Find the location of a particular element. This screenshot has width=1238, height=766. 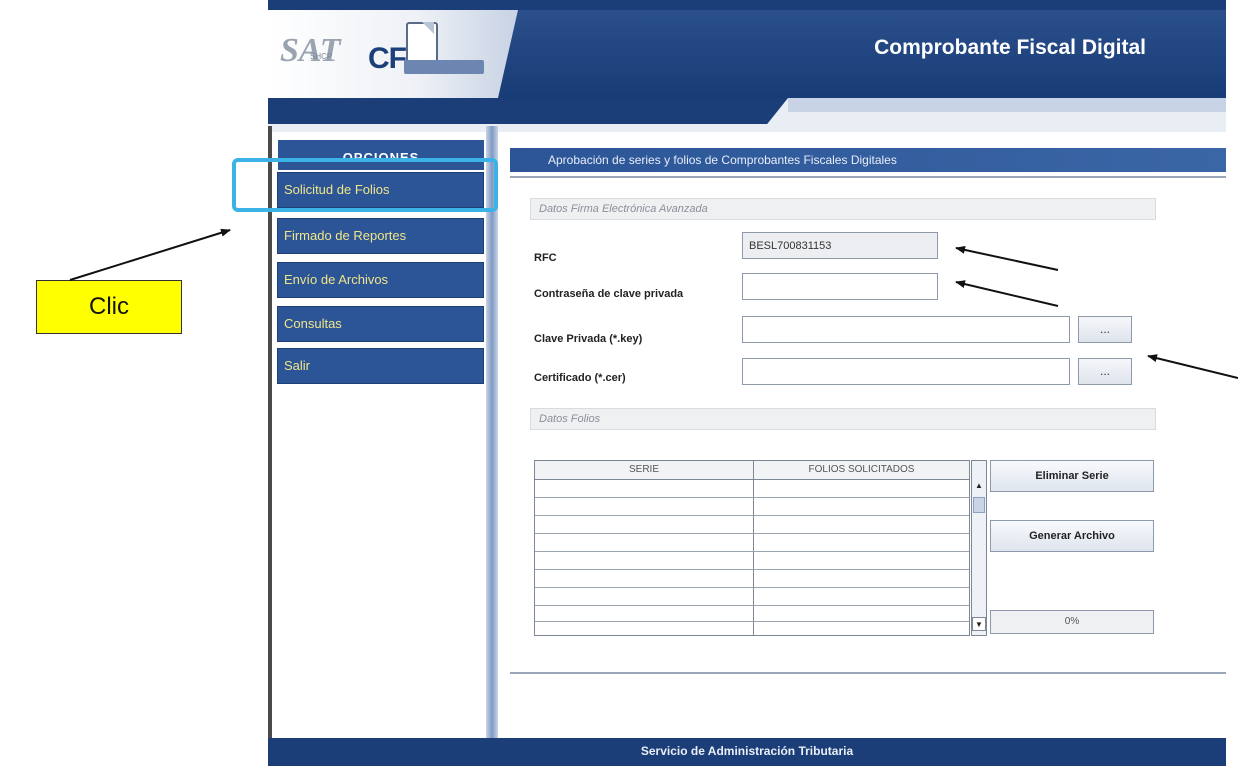

arrow-to-sidebar is located at coordinates (150, 254).